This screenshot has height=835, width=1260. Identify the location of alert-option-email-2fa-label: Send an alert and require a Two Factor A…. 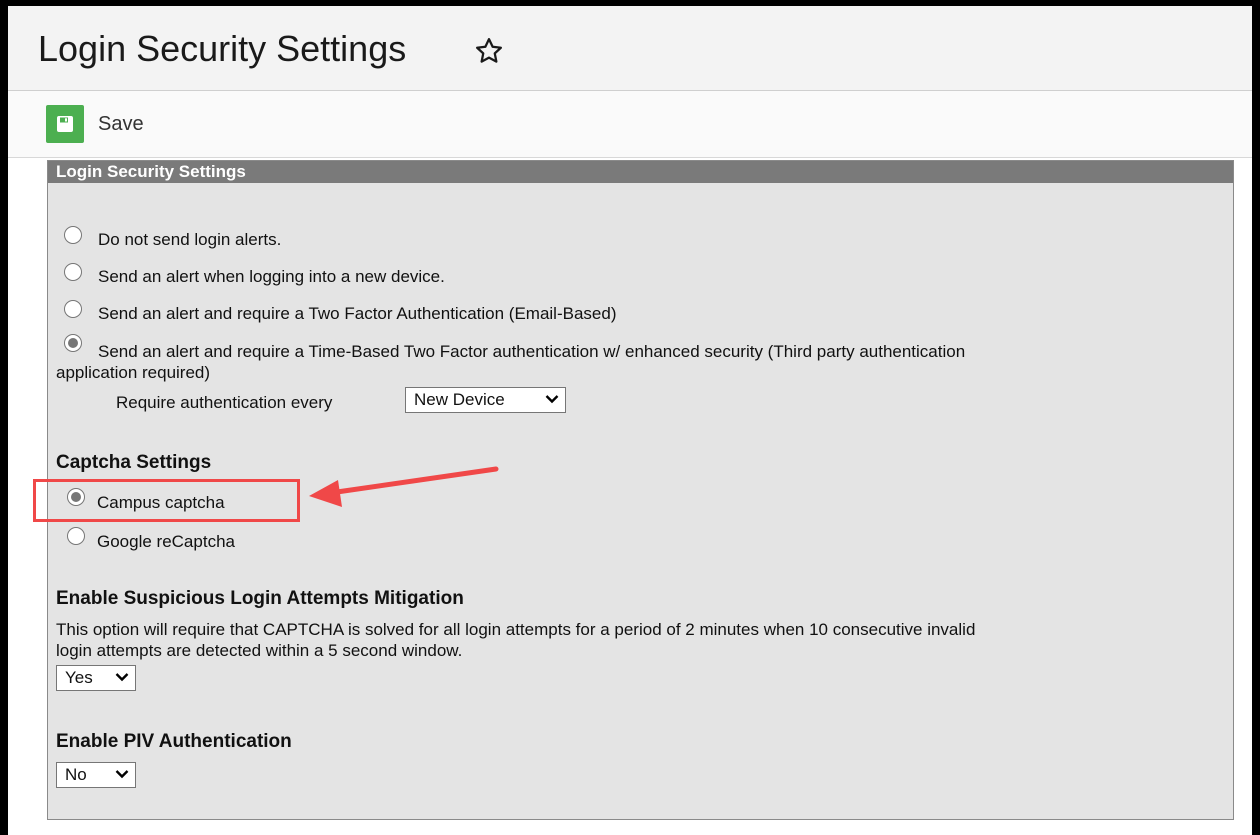
(357, 313).